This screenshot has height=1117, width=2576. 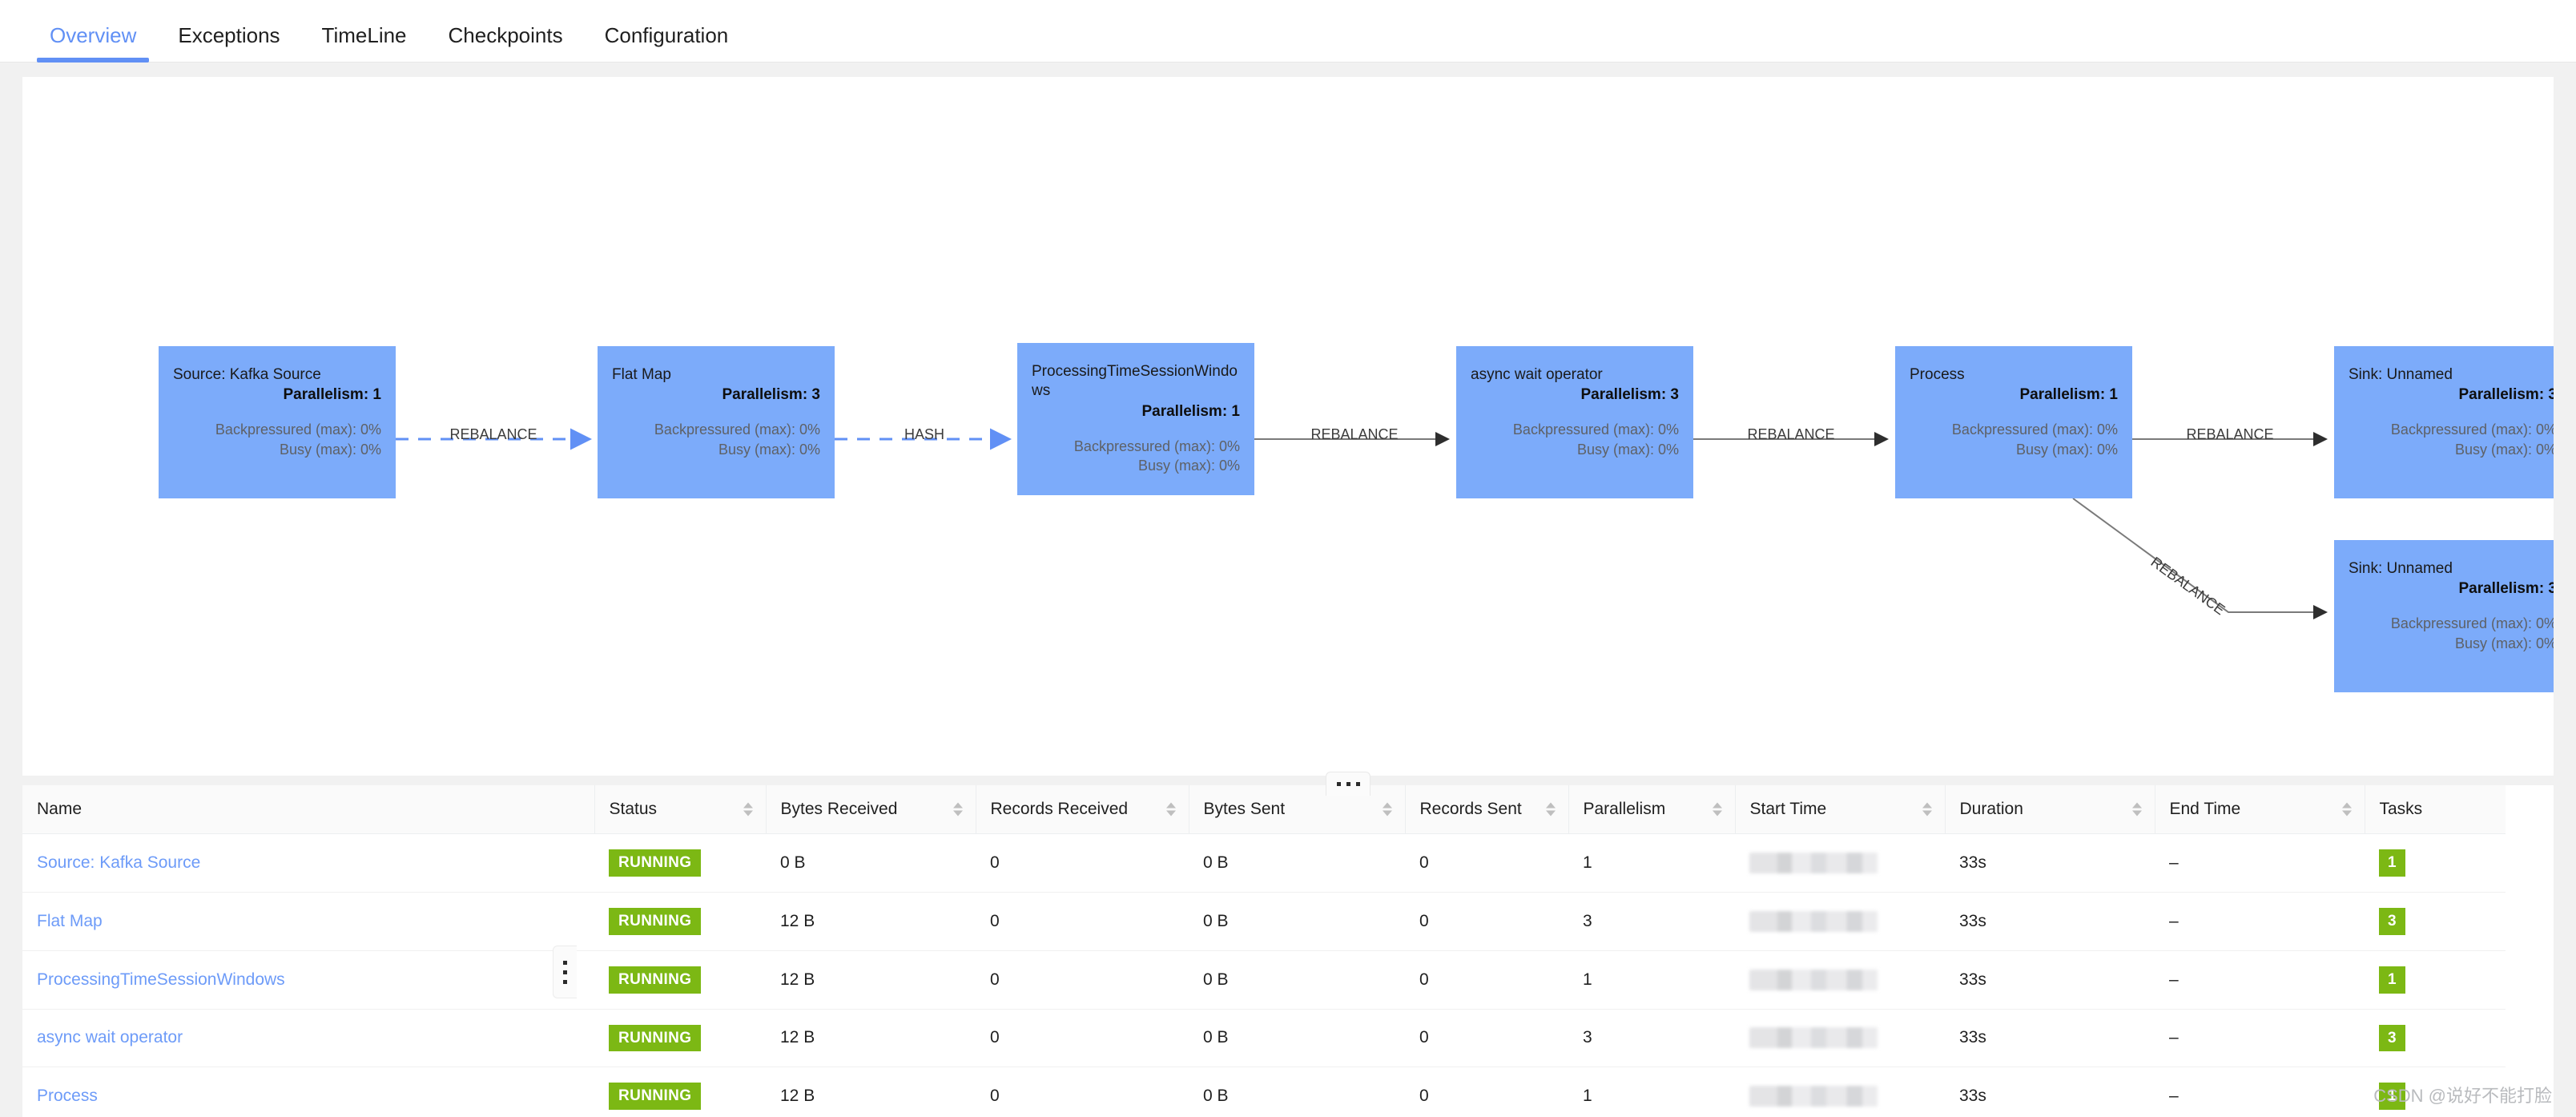 What do you see at coordinates (228, 43) in the screenshot?
I see `tab-exceptions: Exceptions` at bounding box center [228, 43].